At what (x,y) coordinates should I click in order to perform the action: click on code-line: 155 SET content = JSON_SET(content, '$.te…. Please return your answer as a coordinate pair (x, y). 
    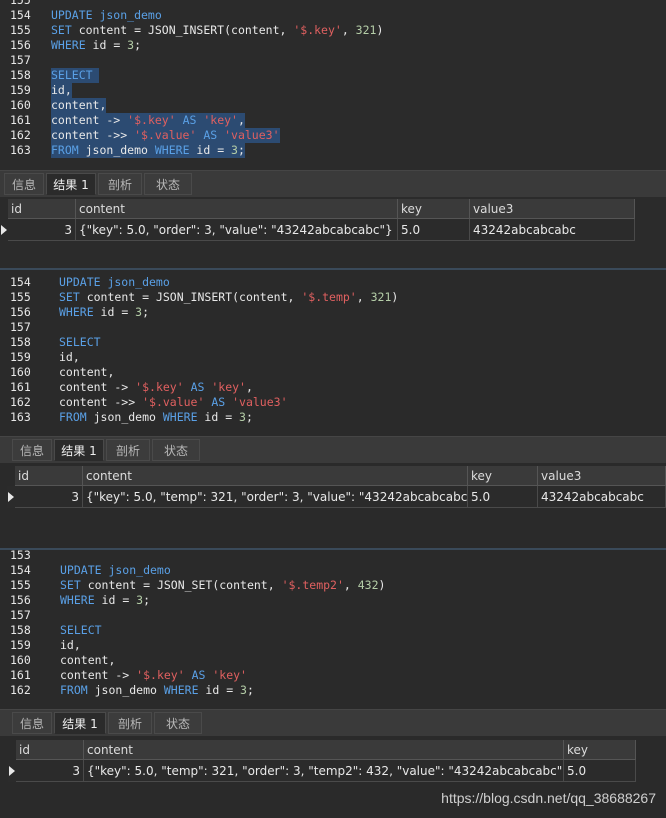
    Looking at the image, I should click on (333, 585).